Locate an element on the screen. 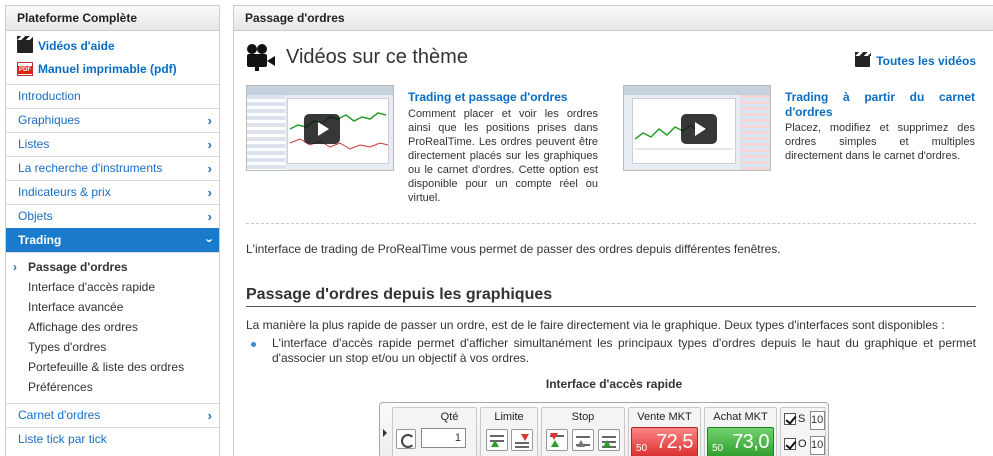  submenu-item-passage-ordres: › Passage d'ordres is located at coordinates (112, 267).